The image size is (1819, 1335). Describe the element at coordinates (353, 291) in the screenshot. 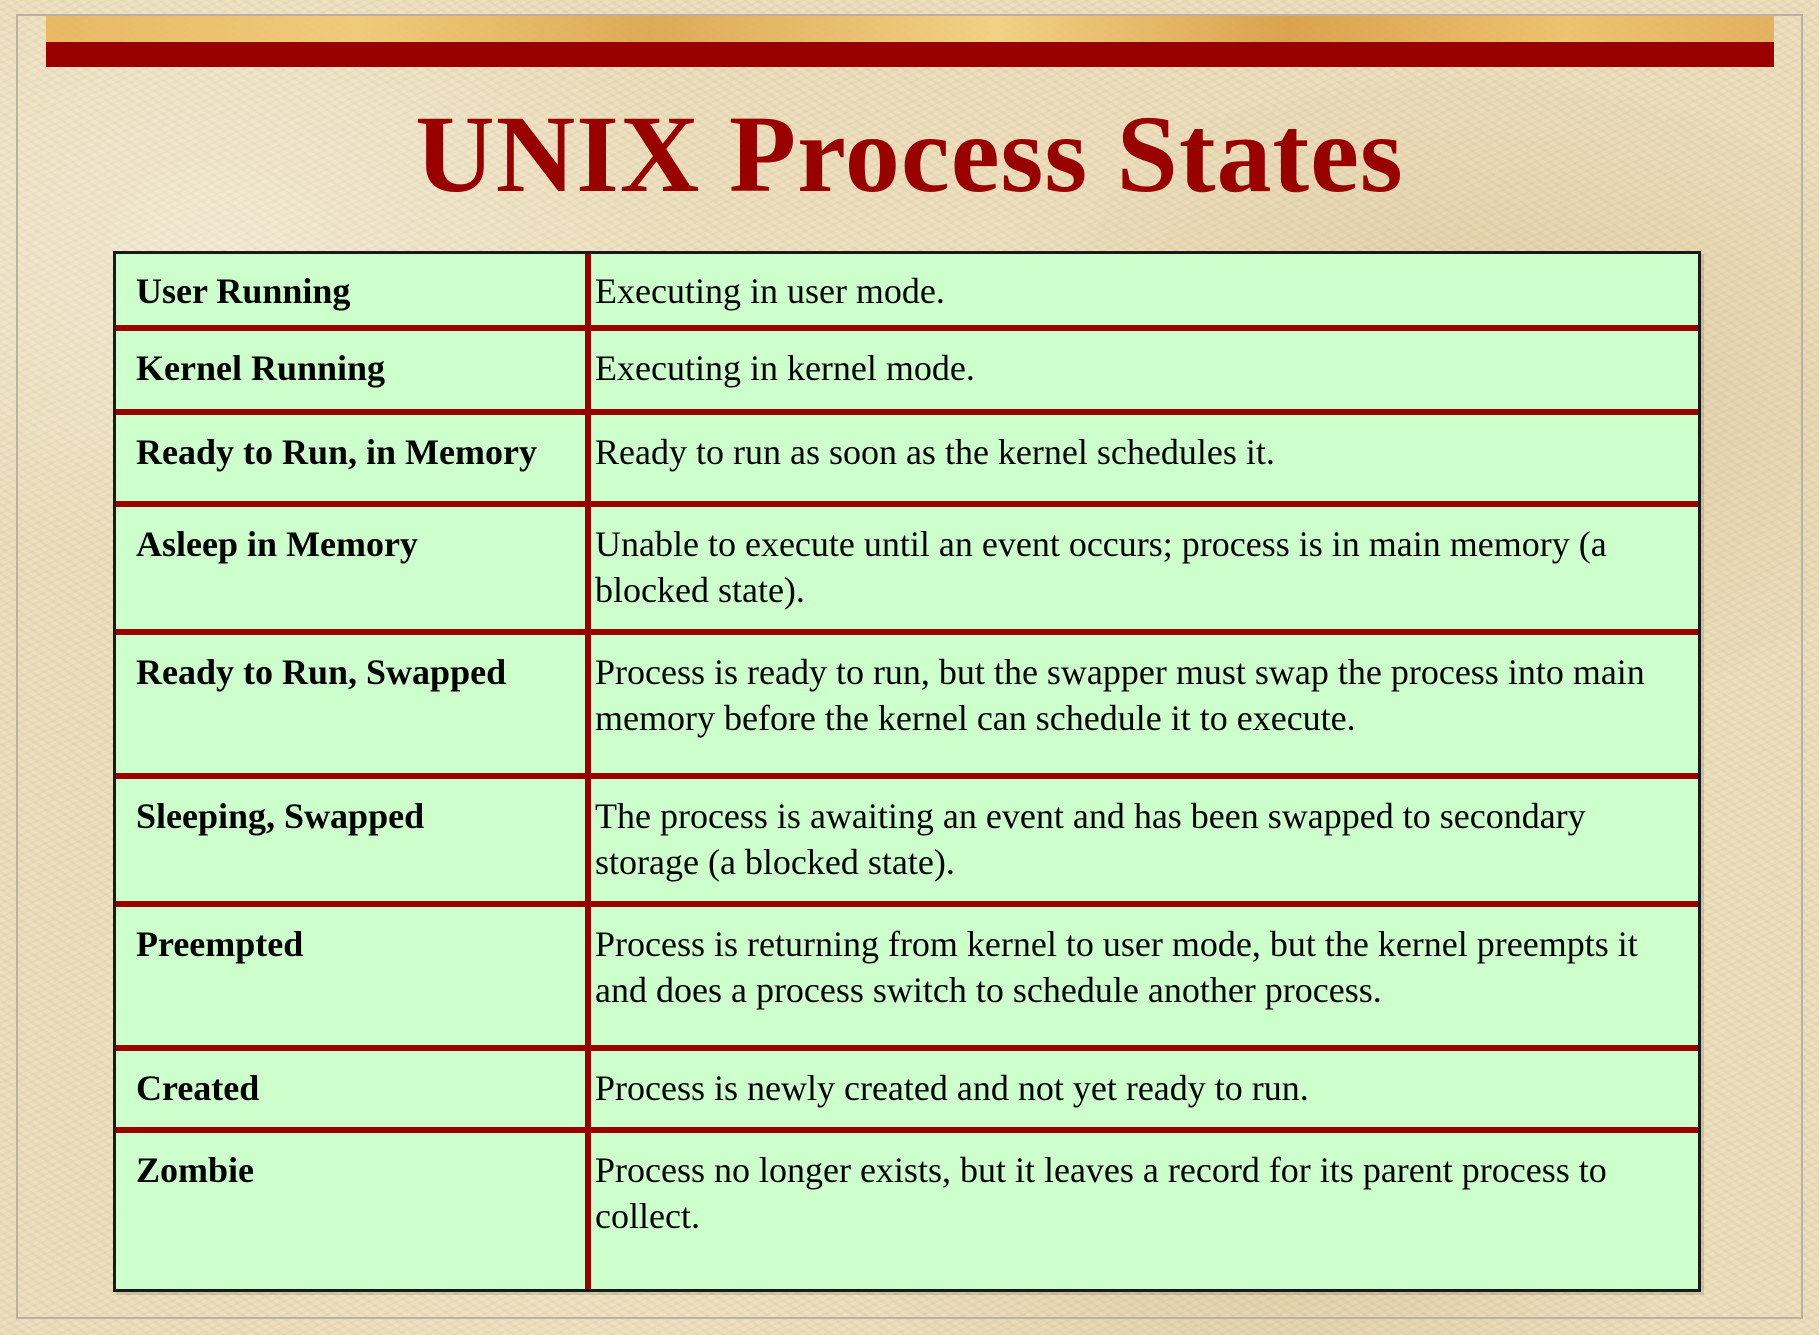

I see `state-name: User Running` at that location.